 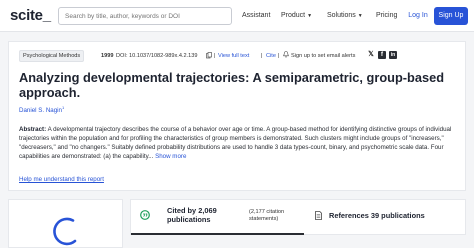 What do you see at coordinates (233, 56) in the screenshot?
I see `view-full-text-link: View full text` at bounding box center [233, 56].